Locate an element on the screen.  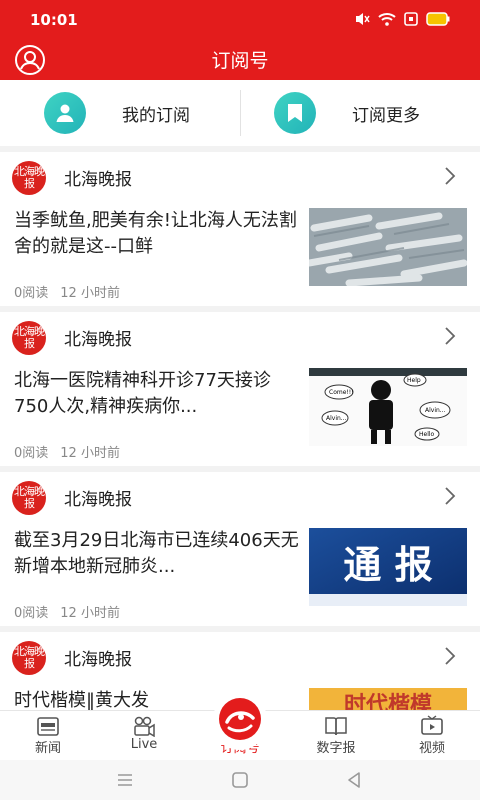
back-icon is located at coordinates (354, 780).